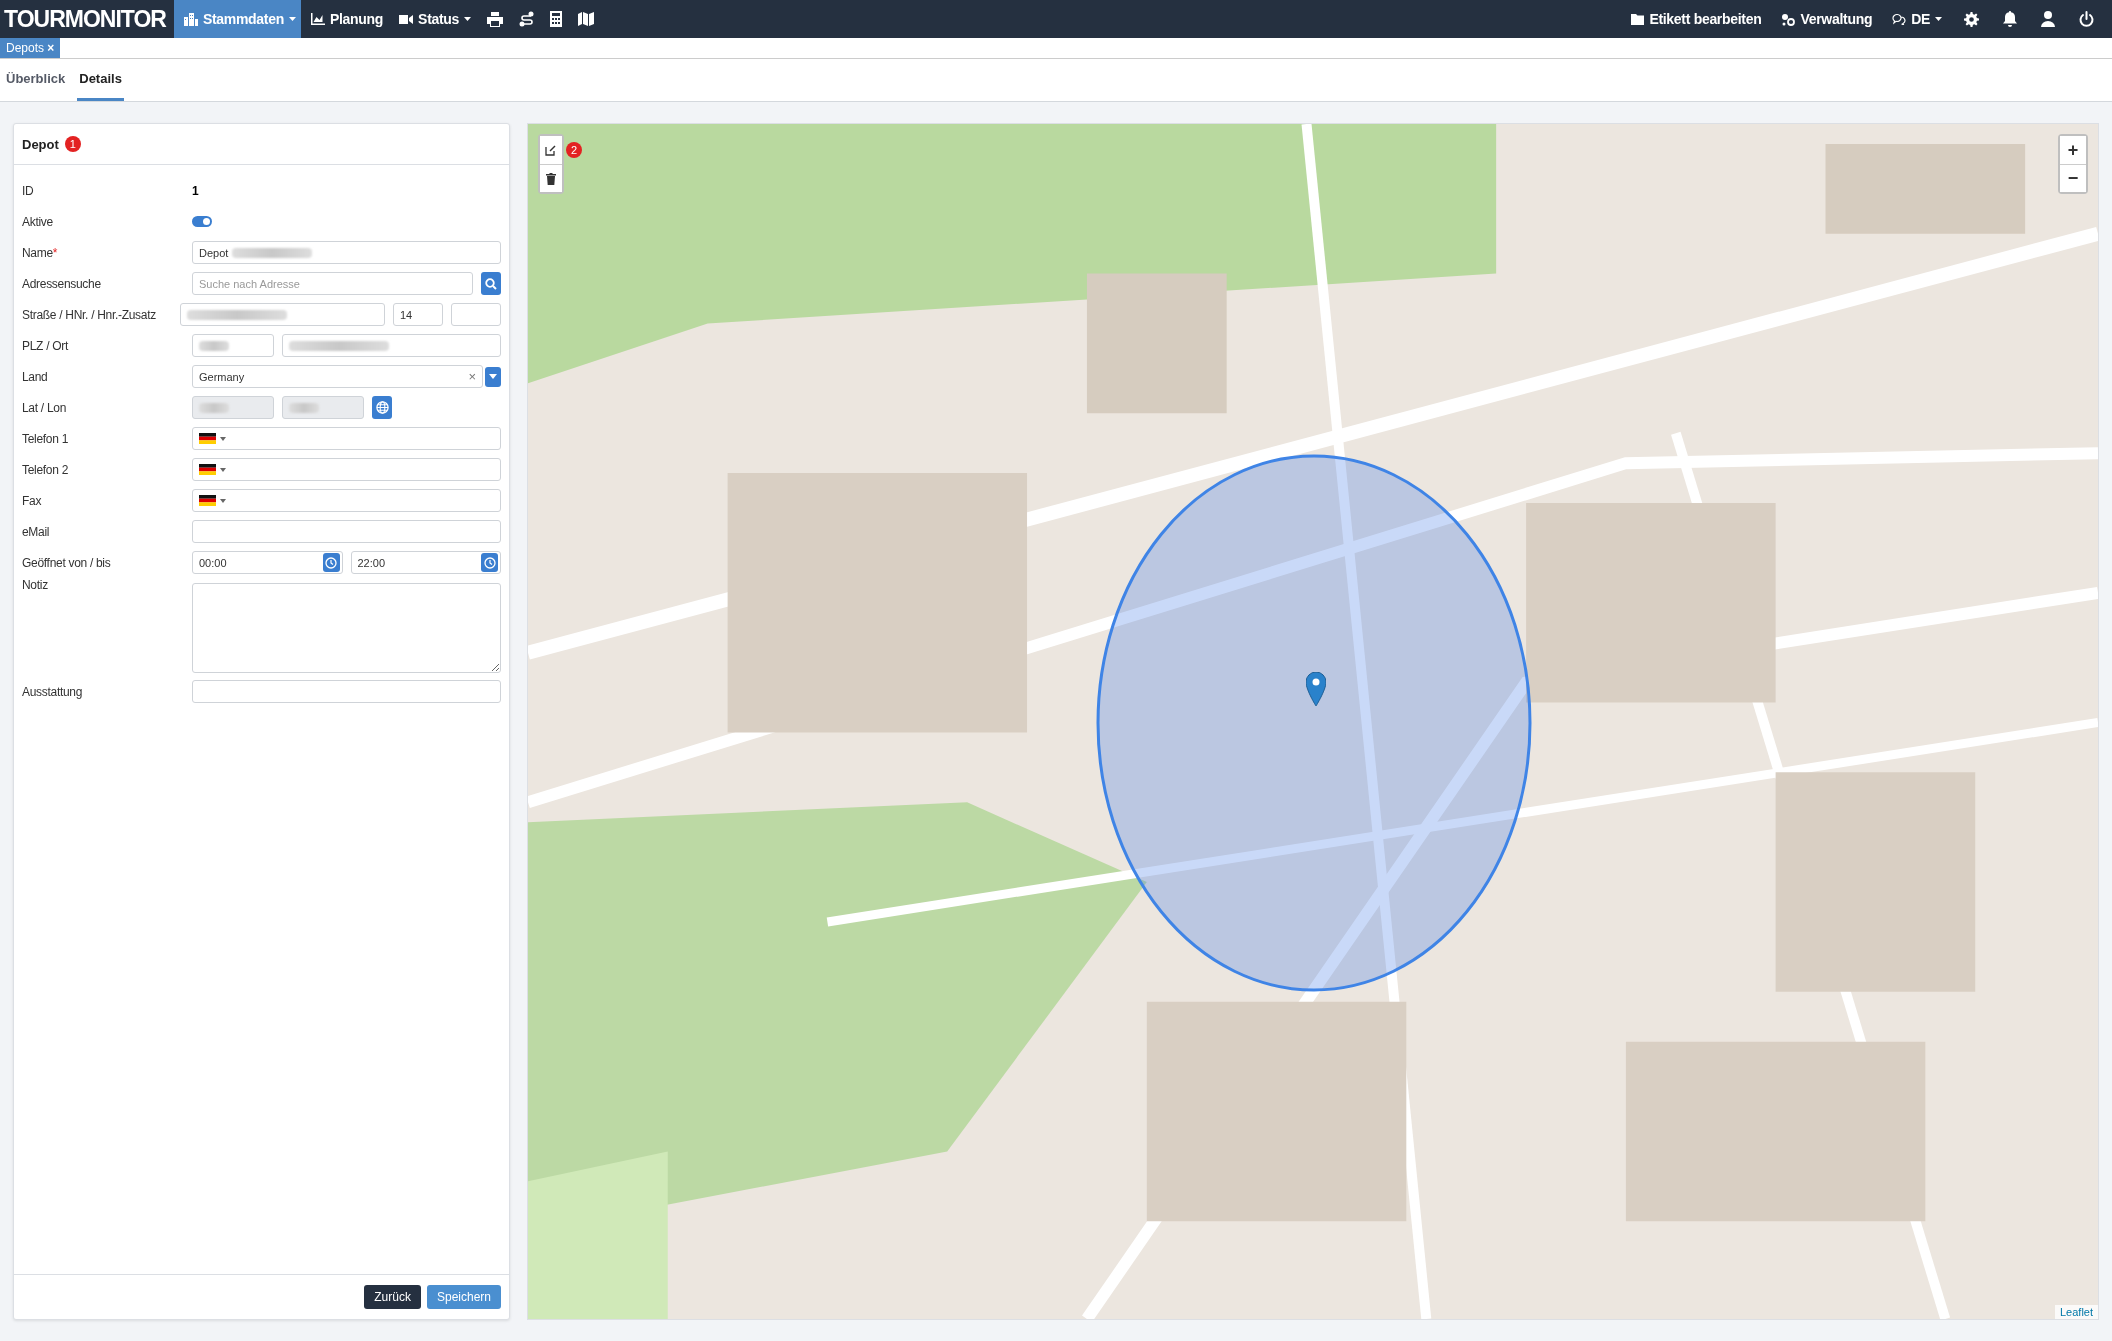 The height and width of the screenshot is (1341, 2112). I want to click on zoom-out-button: −, so click(2073, 178).